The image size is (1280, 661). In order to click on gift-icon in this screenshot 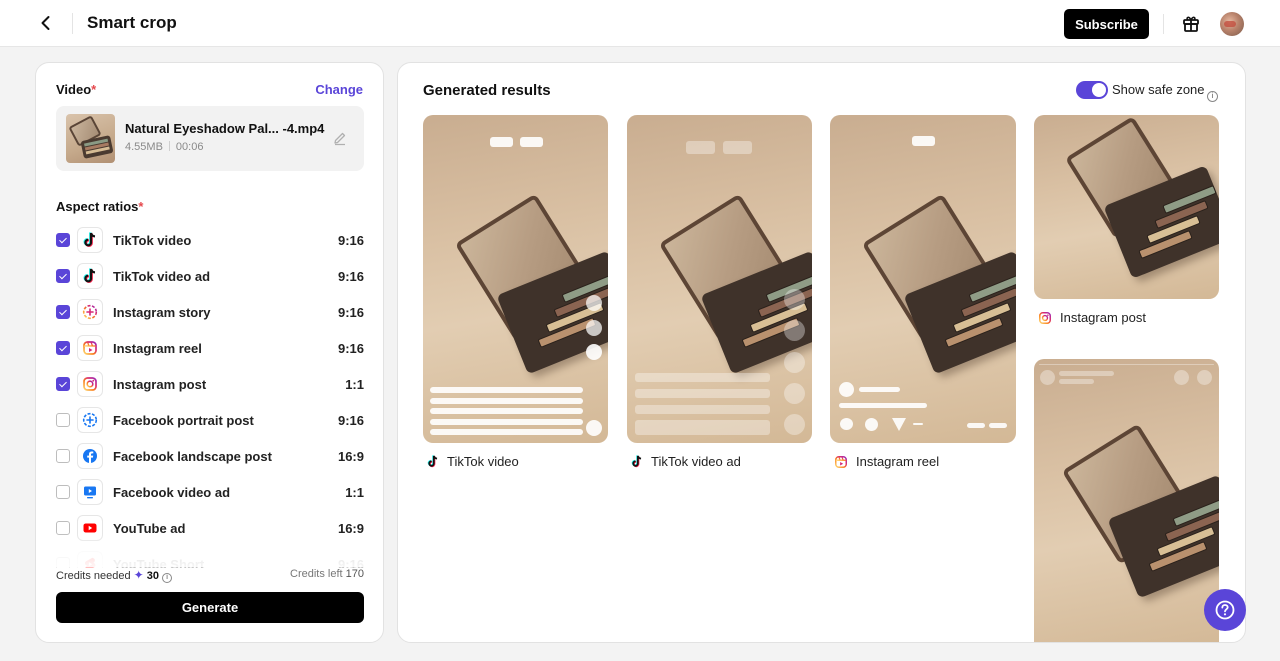, I will do `click(1191, 24)`.